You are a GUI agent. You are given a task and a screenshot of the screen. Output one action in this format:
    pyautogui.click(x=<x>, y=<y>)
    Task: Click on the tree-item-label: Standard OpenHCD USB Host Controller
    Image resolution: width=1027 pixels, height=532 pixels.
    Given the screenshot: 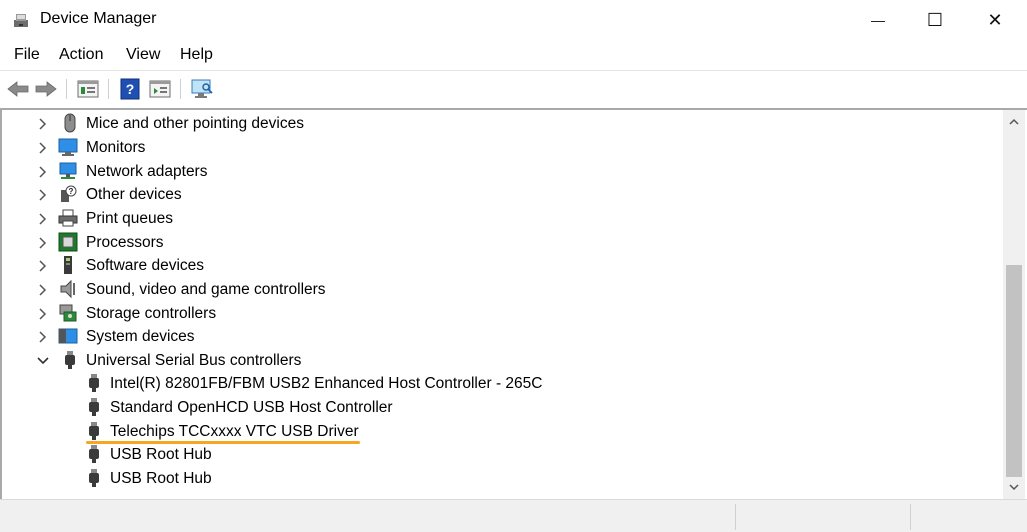 What is the action you would take?
    pyautogui.click(x=251, y=407)
    